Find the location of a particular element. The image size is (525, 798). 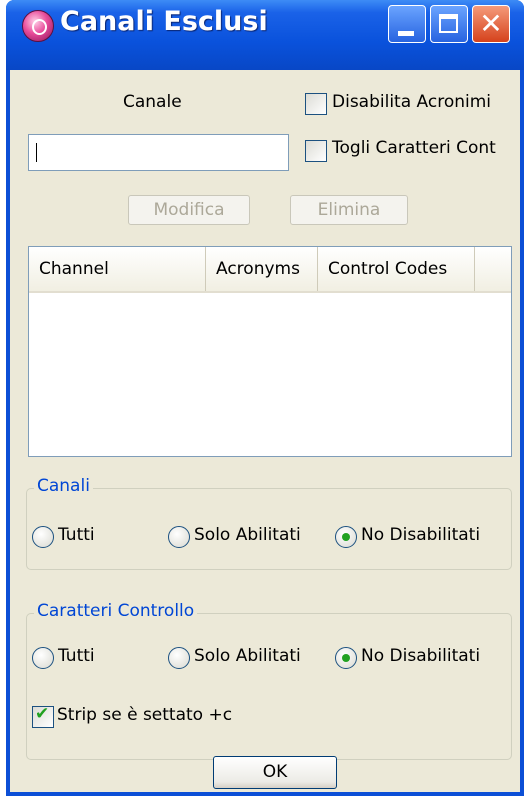

column-header-channel: Channel is located at coordinates (117, 269).